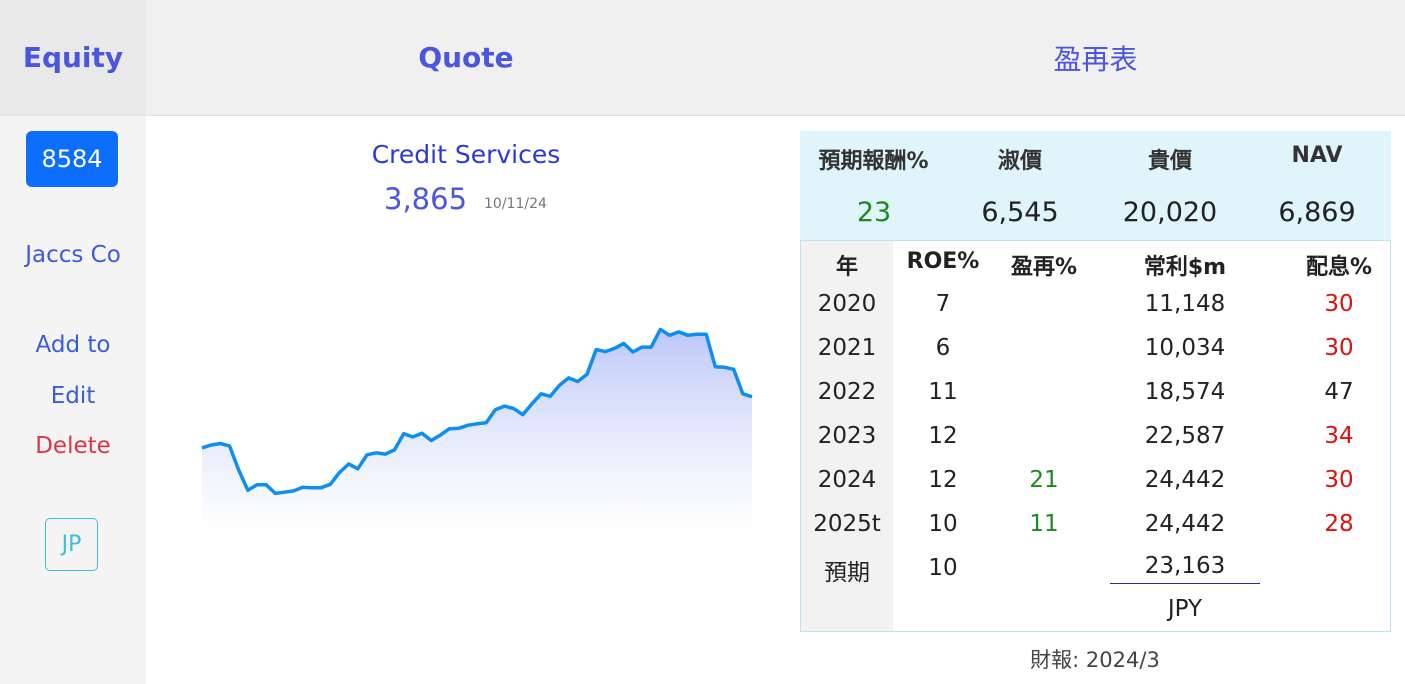 The width and height of the screenshot is (1405, 684). I want to click on header-roe: ROE%, so click(943, 261).